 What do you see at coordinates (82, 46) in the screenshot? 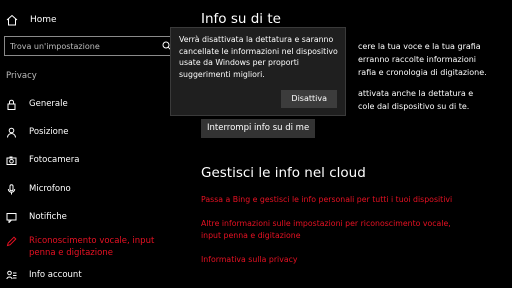
I see `search-input` at bounding box center [82, 46].